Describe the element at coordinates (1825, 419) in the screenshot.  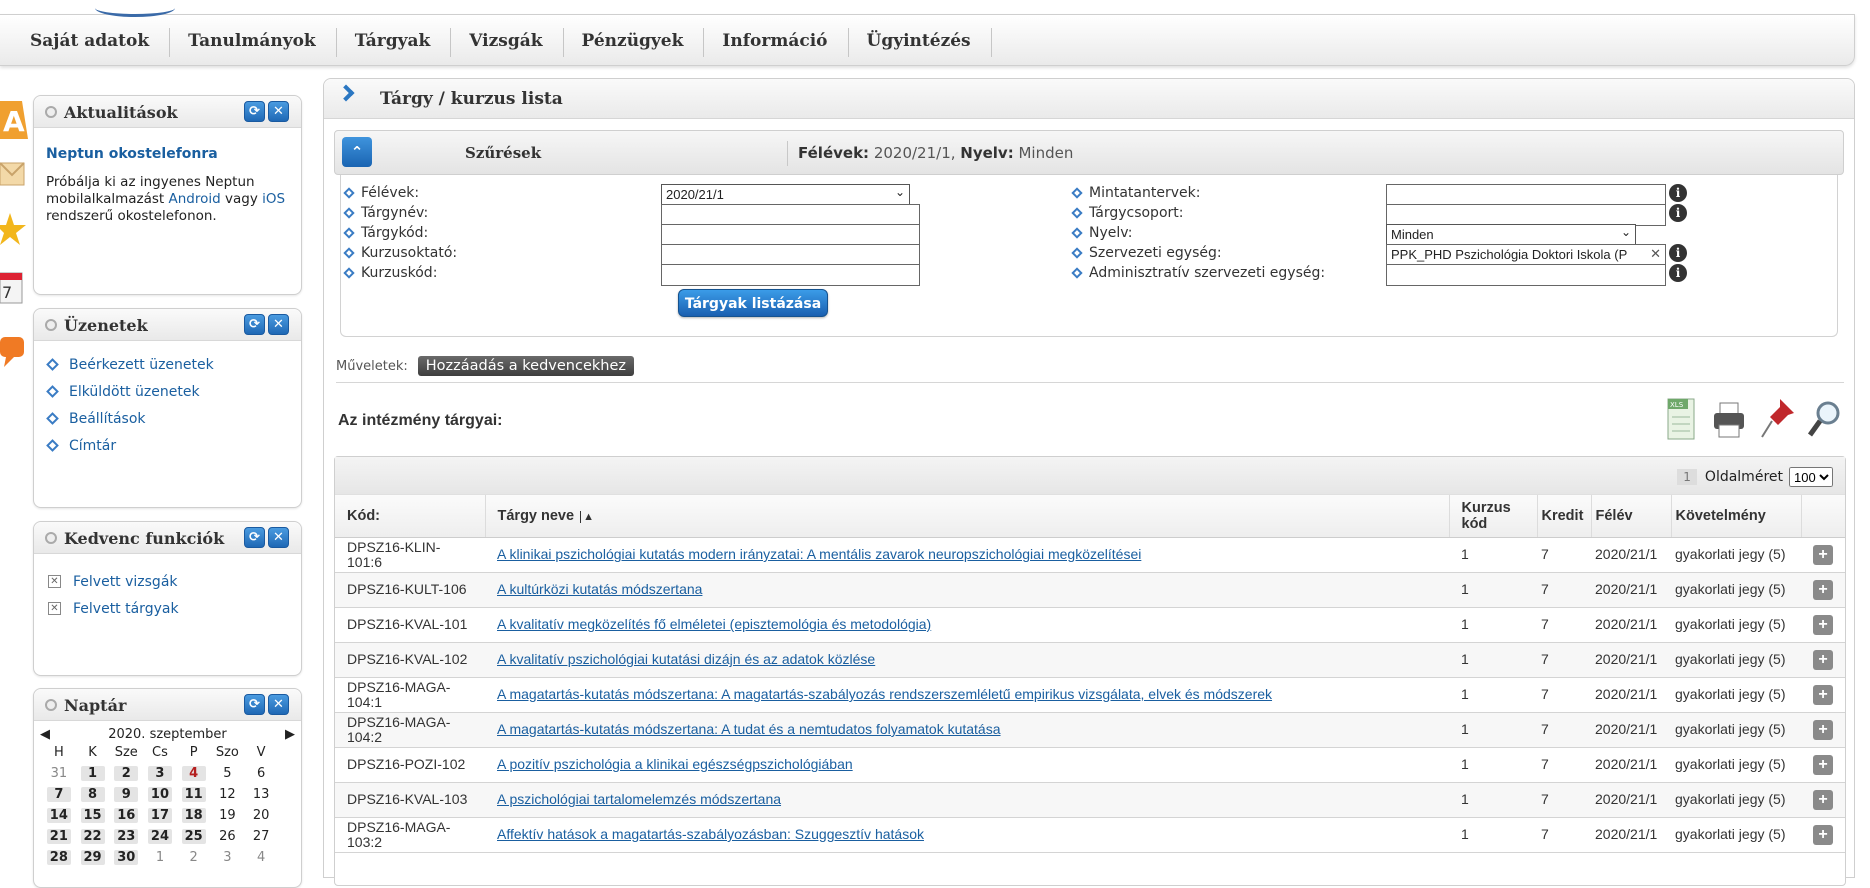
I see `magnifier-icon` at that location.